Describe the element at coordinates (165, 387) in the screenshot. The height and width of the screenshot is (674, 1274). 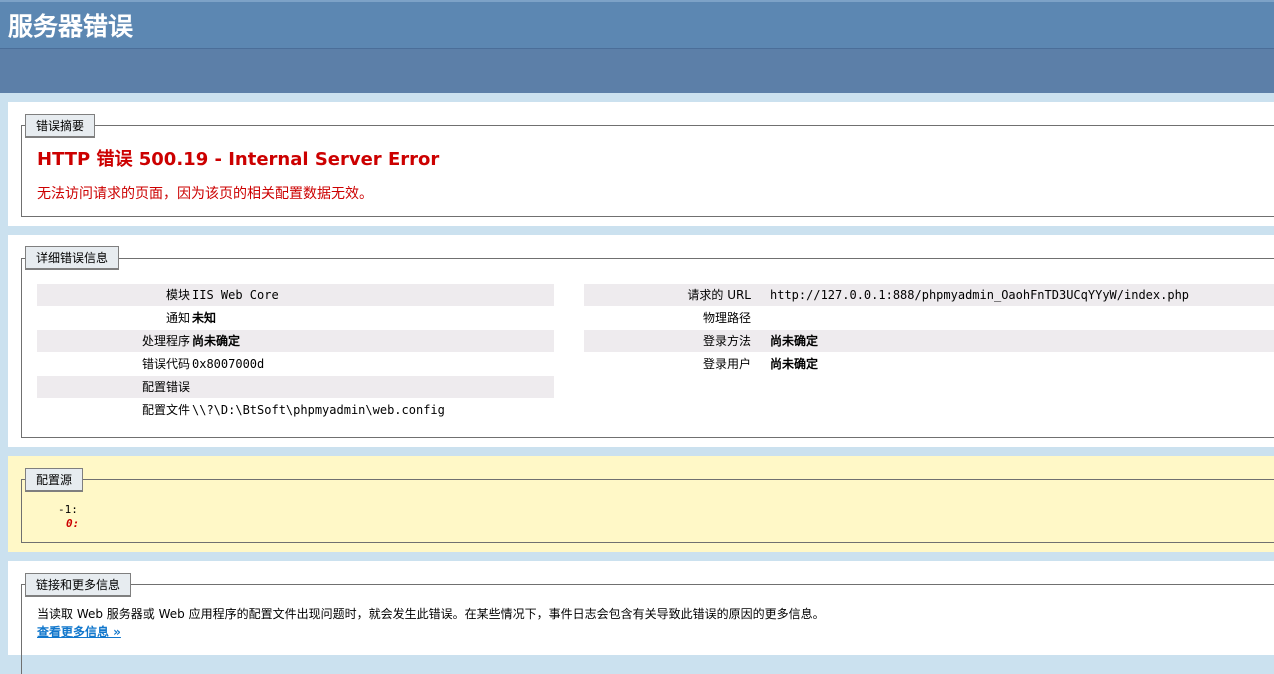
I see `detail-key: 配置错误` at that location.